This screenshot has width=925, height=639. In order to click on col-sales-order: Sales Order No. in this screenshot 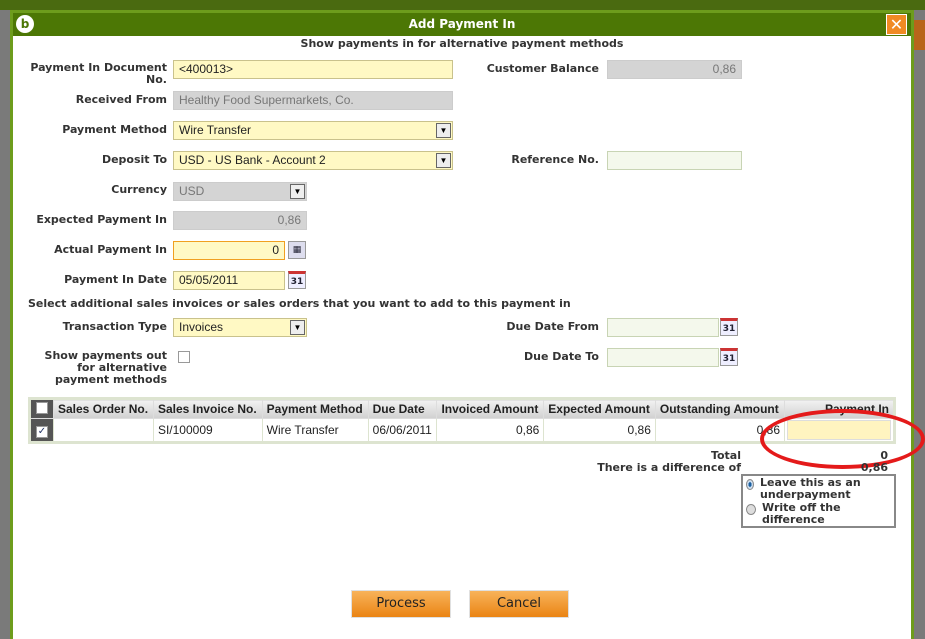, I will do `click(103, 408)`.